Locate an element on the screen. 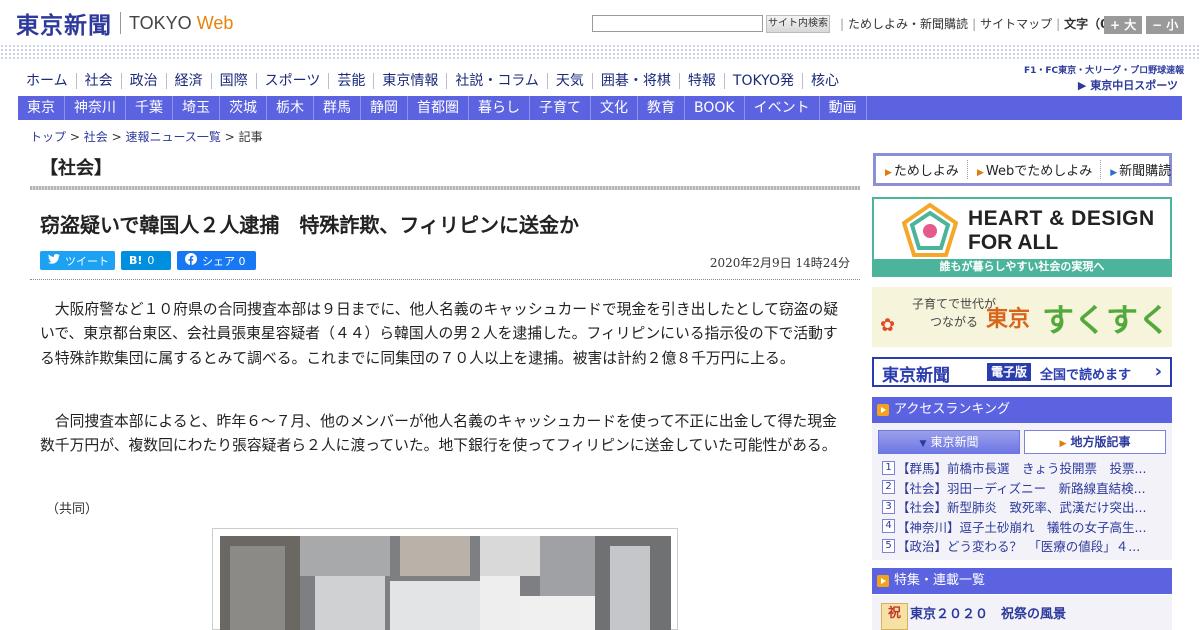  hatena-bookmark-button: B! 0 is located at coordinates (146, 260).